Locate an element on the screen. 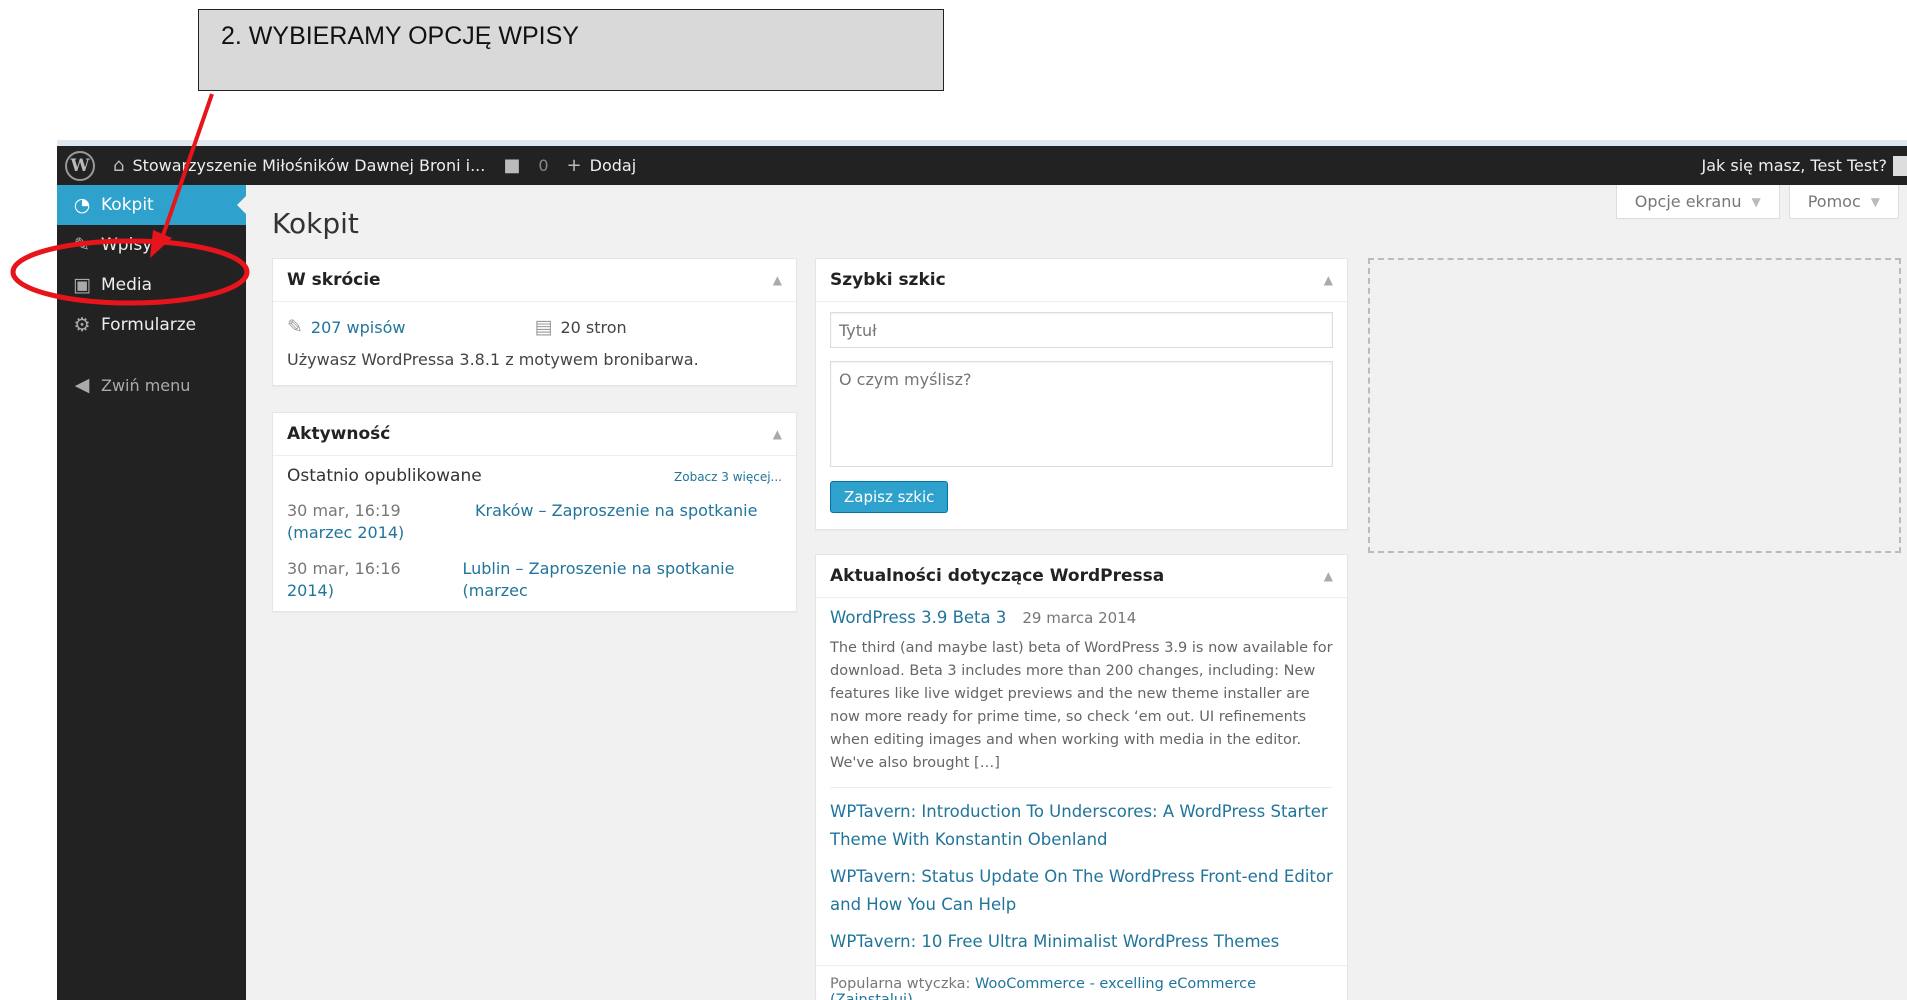  collapse-menu-label: Zwiń menu is located at coordinates (146, 385).